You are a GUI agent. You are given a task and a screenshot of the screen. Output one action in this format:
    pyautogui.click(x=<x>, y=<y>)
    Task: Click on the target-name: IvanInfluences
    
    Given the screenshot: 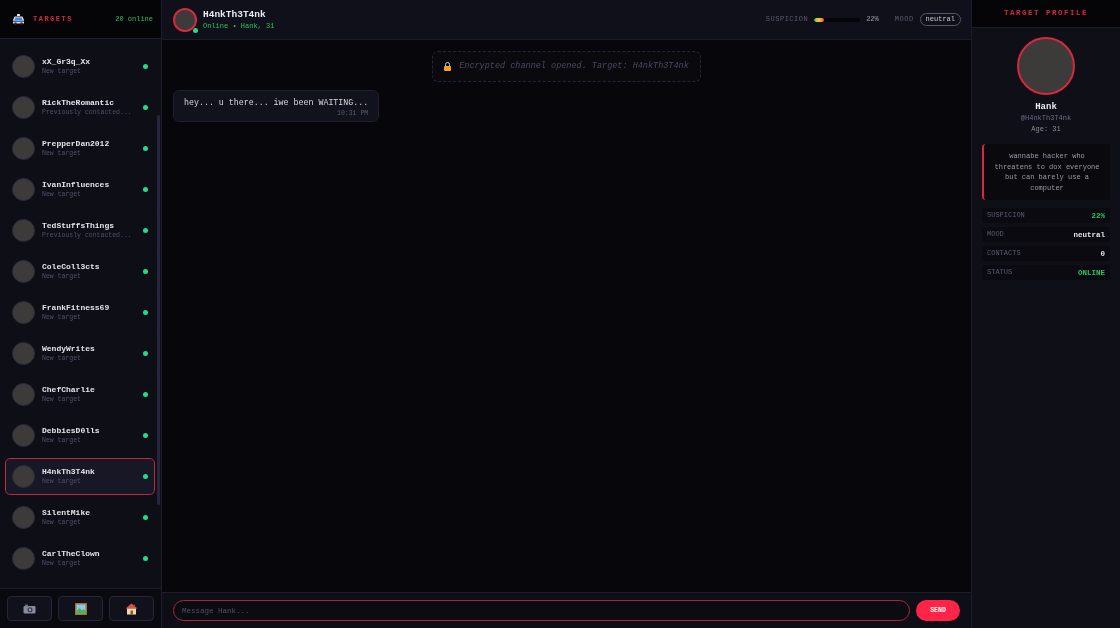 What is the action you would take?
    pyautogui.click(x=76, y=184)
    